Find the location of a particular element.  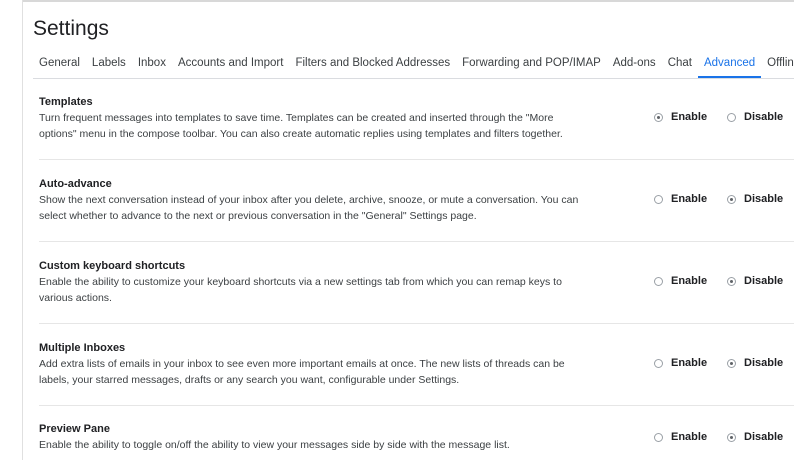

setting-title: Multiple Inboxes is located at coordinates (82, 348).